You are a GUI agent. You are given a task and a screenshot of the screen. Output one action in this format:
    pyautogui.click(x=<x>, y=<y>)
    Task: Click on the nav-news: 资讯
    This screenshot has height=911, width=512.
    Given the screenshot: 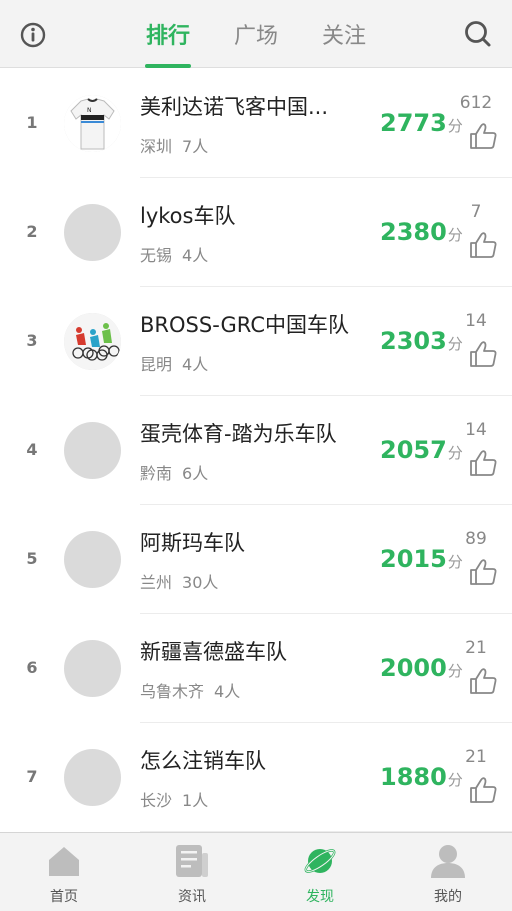 What is the action you would take?
    pyautogui.click(x=192, y=872)
    